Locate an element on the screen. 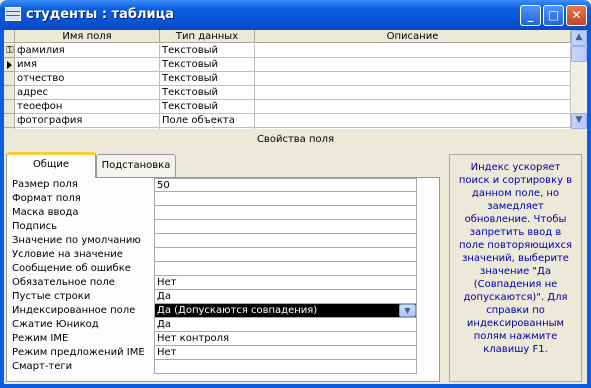  property-label: Сжатие Юникод is located at coordinates (55, 324).